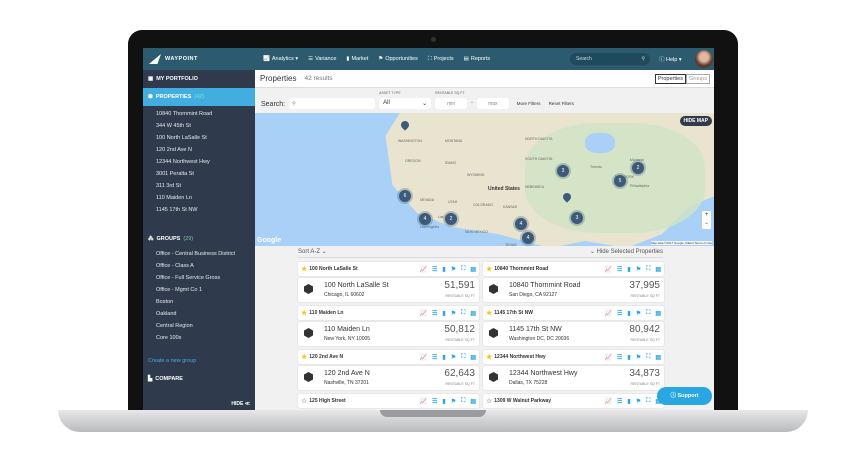 This screenshot has height=468, width=866. What do you see at coordinates (519, 357) in the screenshot?
I see `card-title: 12344 Northwest Hwy` at bounding box center [519, 357].